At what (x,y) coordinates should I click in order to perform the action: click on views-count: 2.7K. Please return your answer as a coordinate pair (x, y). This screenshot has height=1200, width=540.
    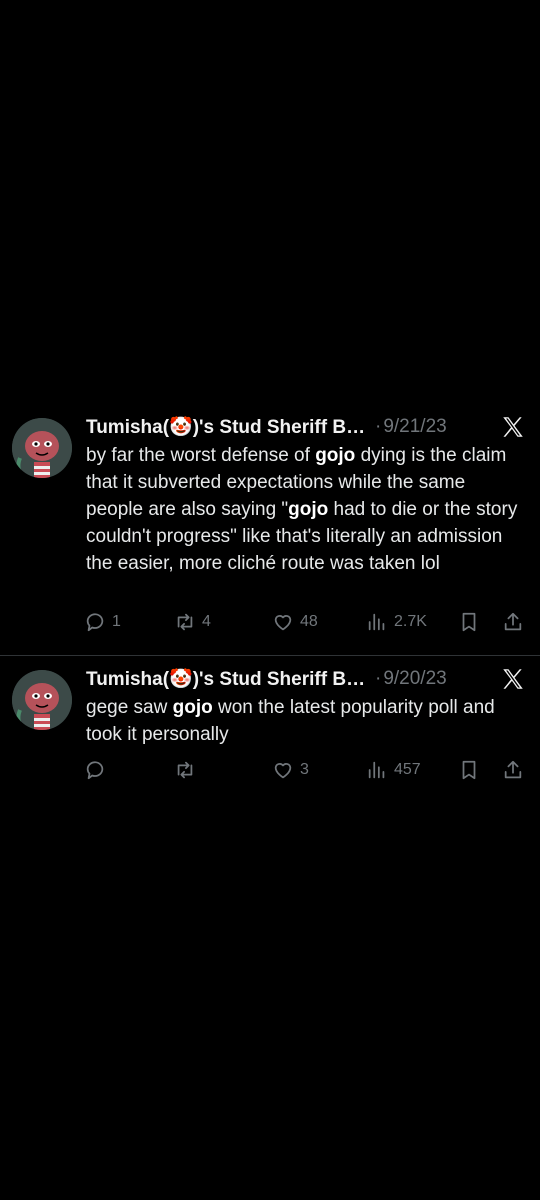
    Looking at the image, I should click on (410, 621).